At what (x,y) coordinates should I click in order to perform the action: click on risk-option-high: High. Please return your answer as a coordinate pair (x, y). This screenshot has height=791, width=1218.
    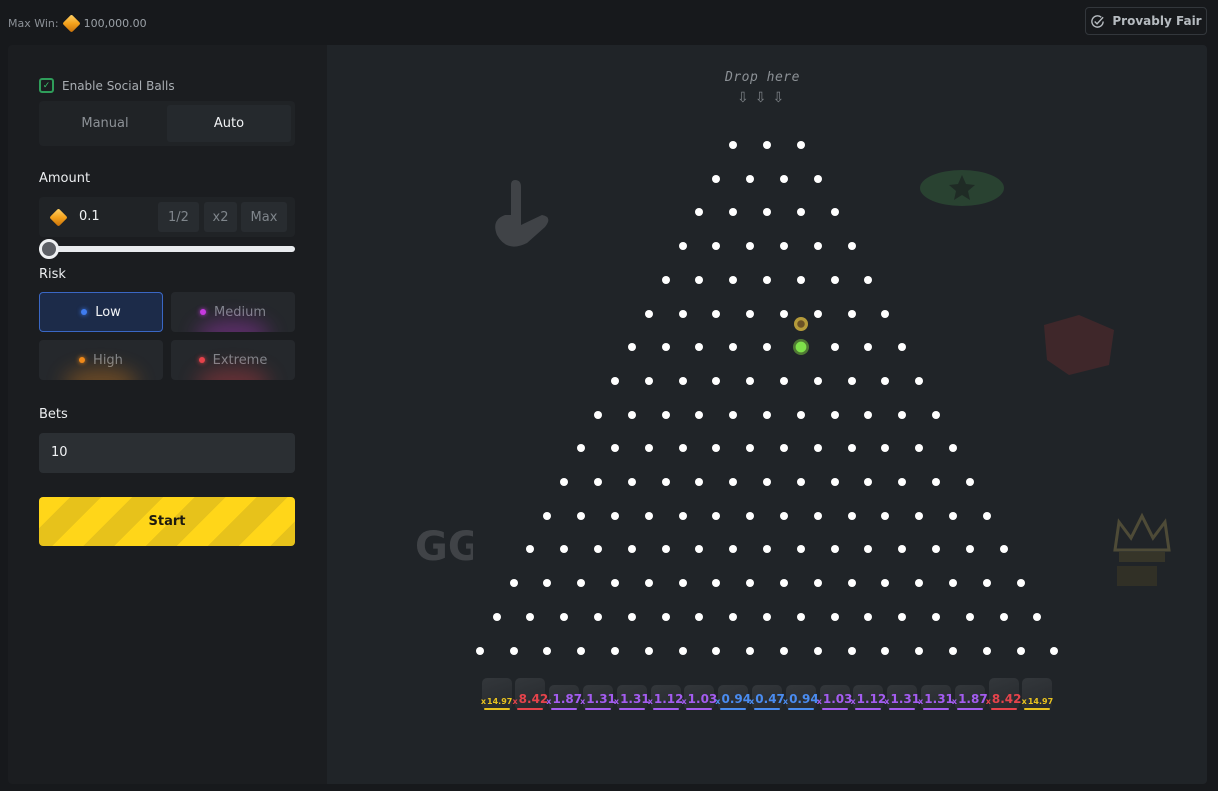
    Looking at the image, I should click on (101, 360).